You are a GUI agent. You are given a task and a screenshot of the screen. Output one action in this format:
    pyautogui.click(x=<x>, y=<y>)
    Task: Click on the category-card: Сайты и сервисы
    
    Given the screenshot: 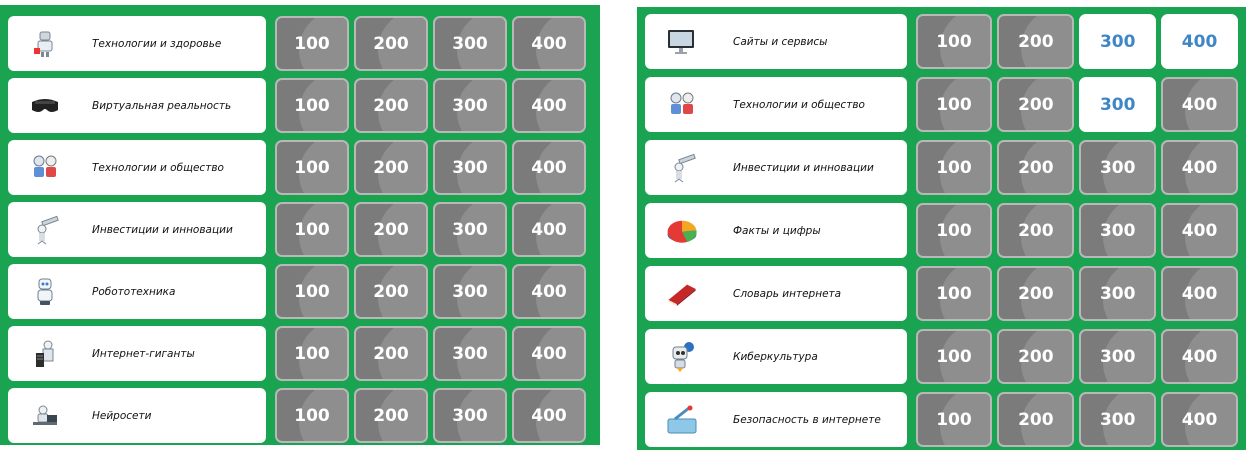 What is the action you would take?
    pyautogui.click(x=776, y=41)
    